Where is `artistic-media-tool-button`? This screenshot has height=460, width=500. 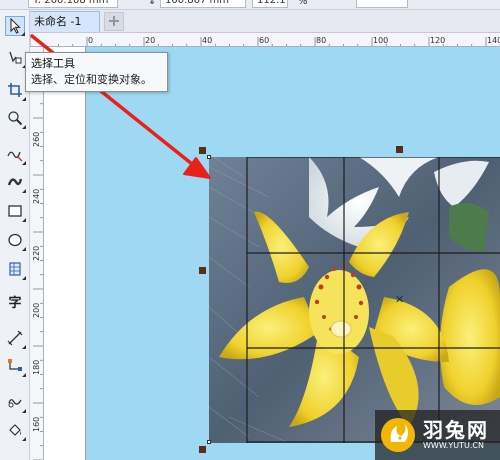
artistic-media-tool-button is located at coordinates (15, 182).